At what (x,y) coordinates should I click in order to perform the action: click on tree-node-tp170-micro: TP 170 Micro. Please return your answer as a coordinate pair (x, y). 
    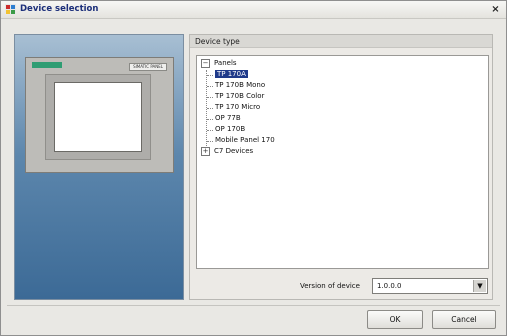
    Looking at the image, I should click on (237, 107).